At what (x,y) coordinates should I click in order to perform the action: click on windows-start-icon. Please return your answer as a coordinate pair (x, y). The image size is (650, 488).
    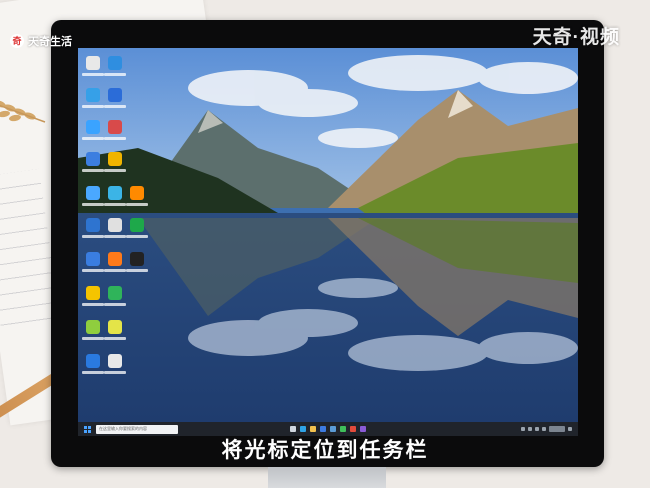
    Looking at the image, I should click on (87, 429).